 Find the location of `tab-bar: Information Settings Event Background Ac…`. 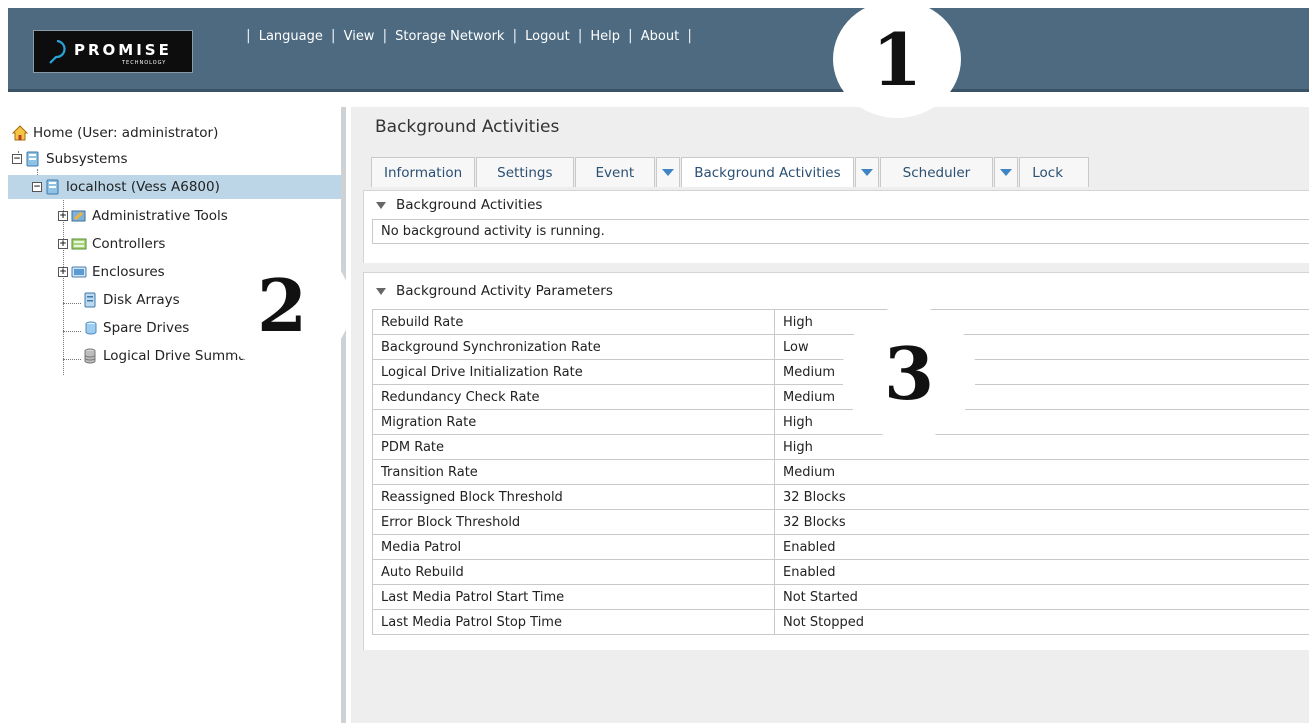

tab-bar: Information Settings Event Background Ac… is located at coordinates (730, 172).